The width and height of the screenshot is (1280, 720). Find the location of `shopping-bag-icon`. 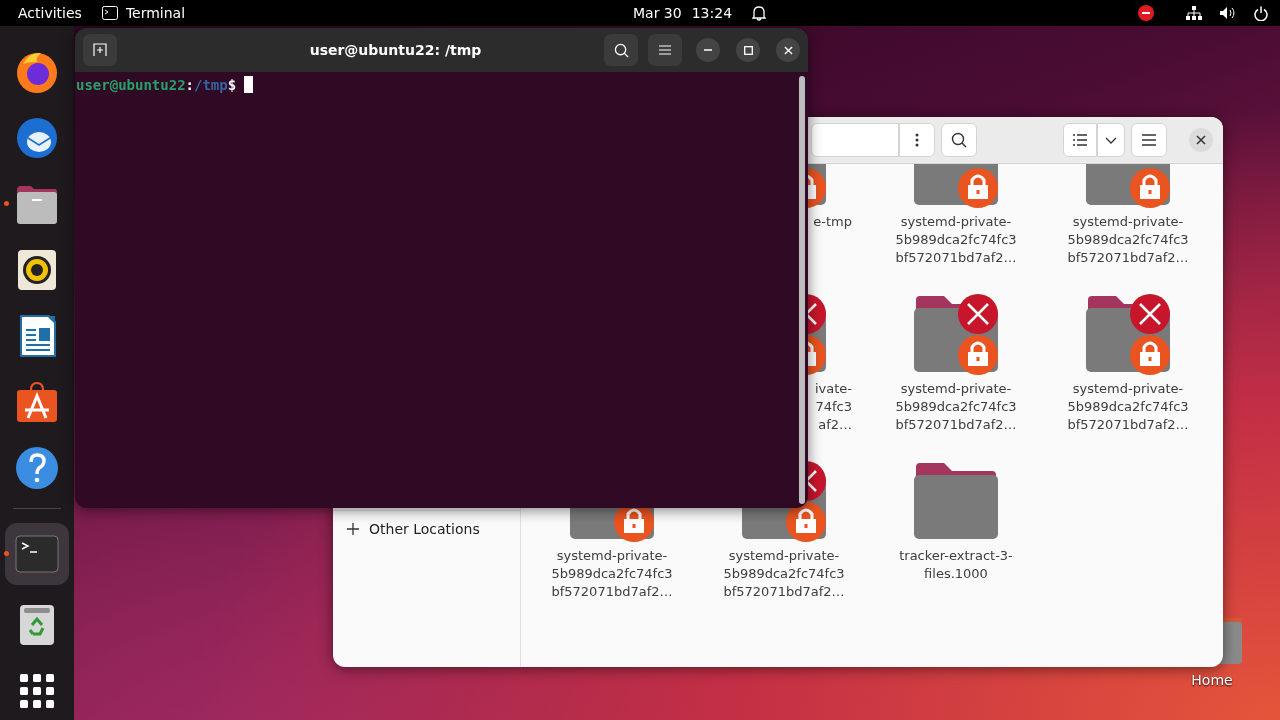

shopping-bag-icon is located at coordinates (37, 402).